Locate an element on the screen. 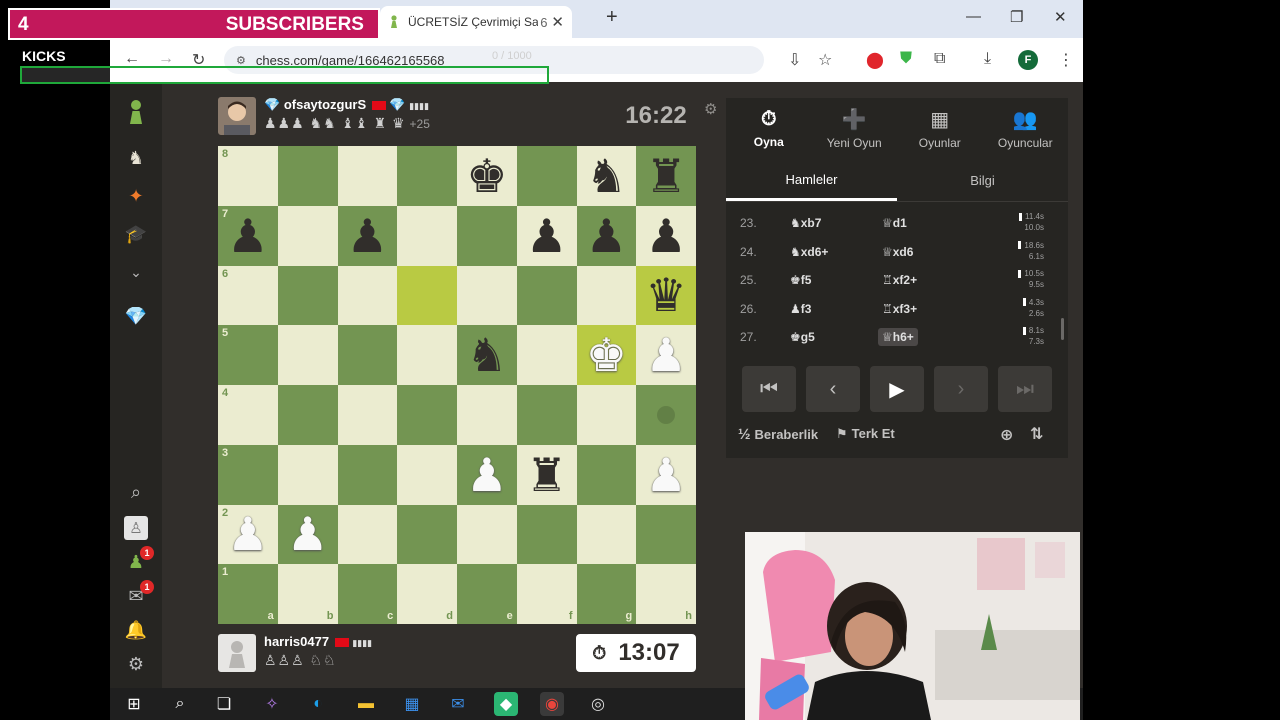 This screenshot has height=720, width=1280. white-move: ♚g5 is located at coordinates (802, 337).